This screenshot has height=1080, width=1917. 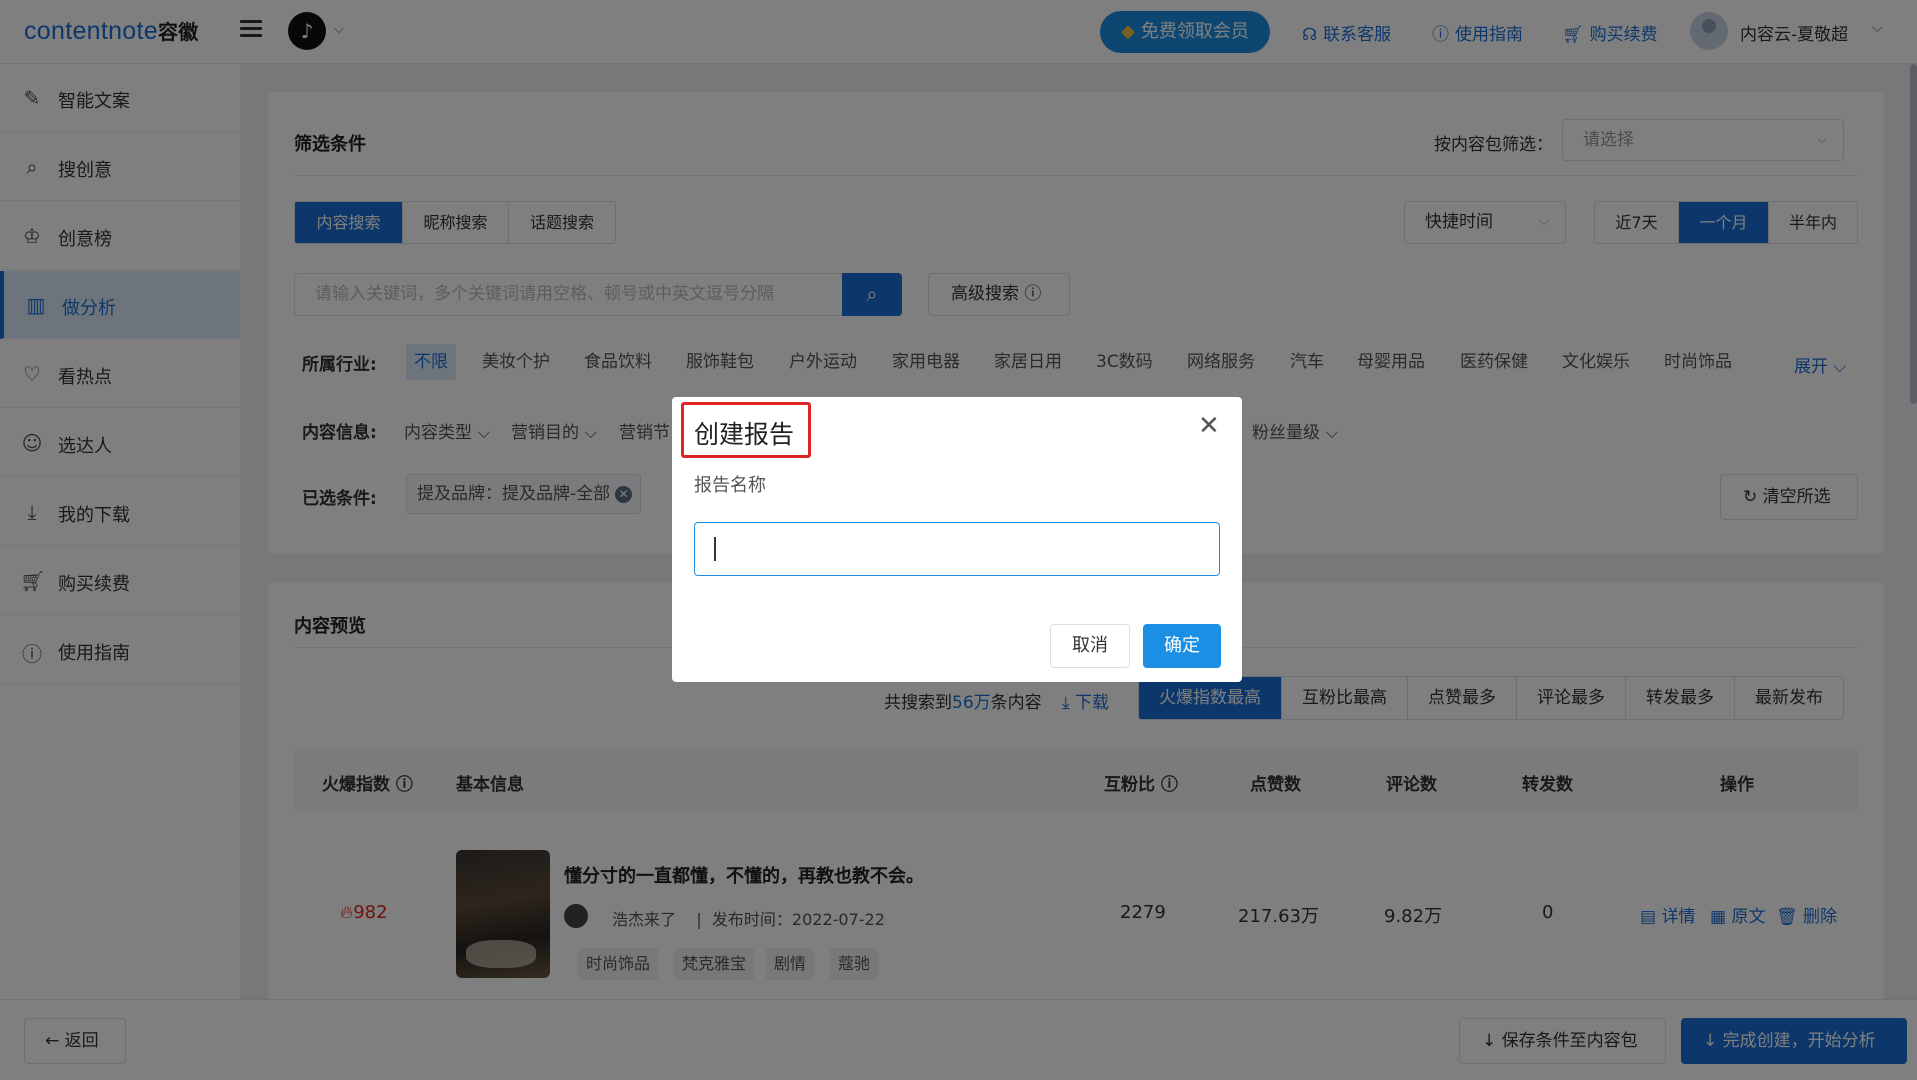 I want to click on close-icon: ✕, so click(x=1209, y=426).